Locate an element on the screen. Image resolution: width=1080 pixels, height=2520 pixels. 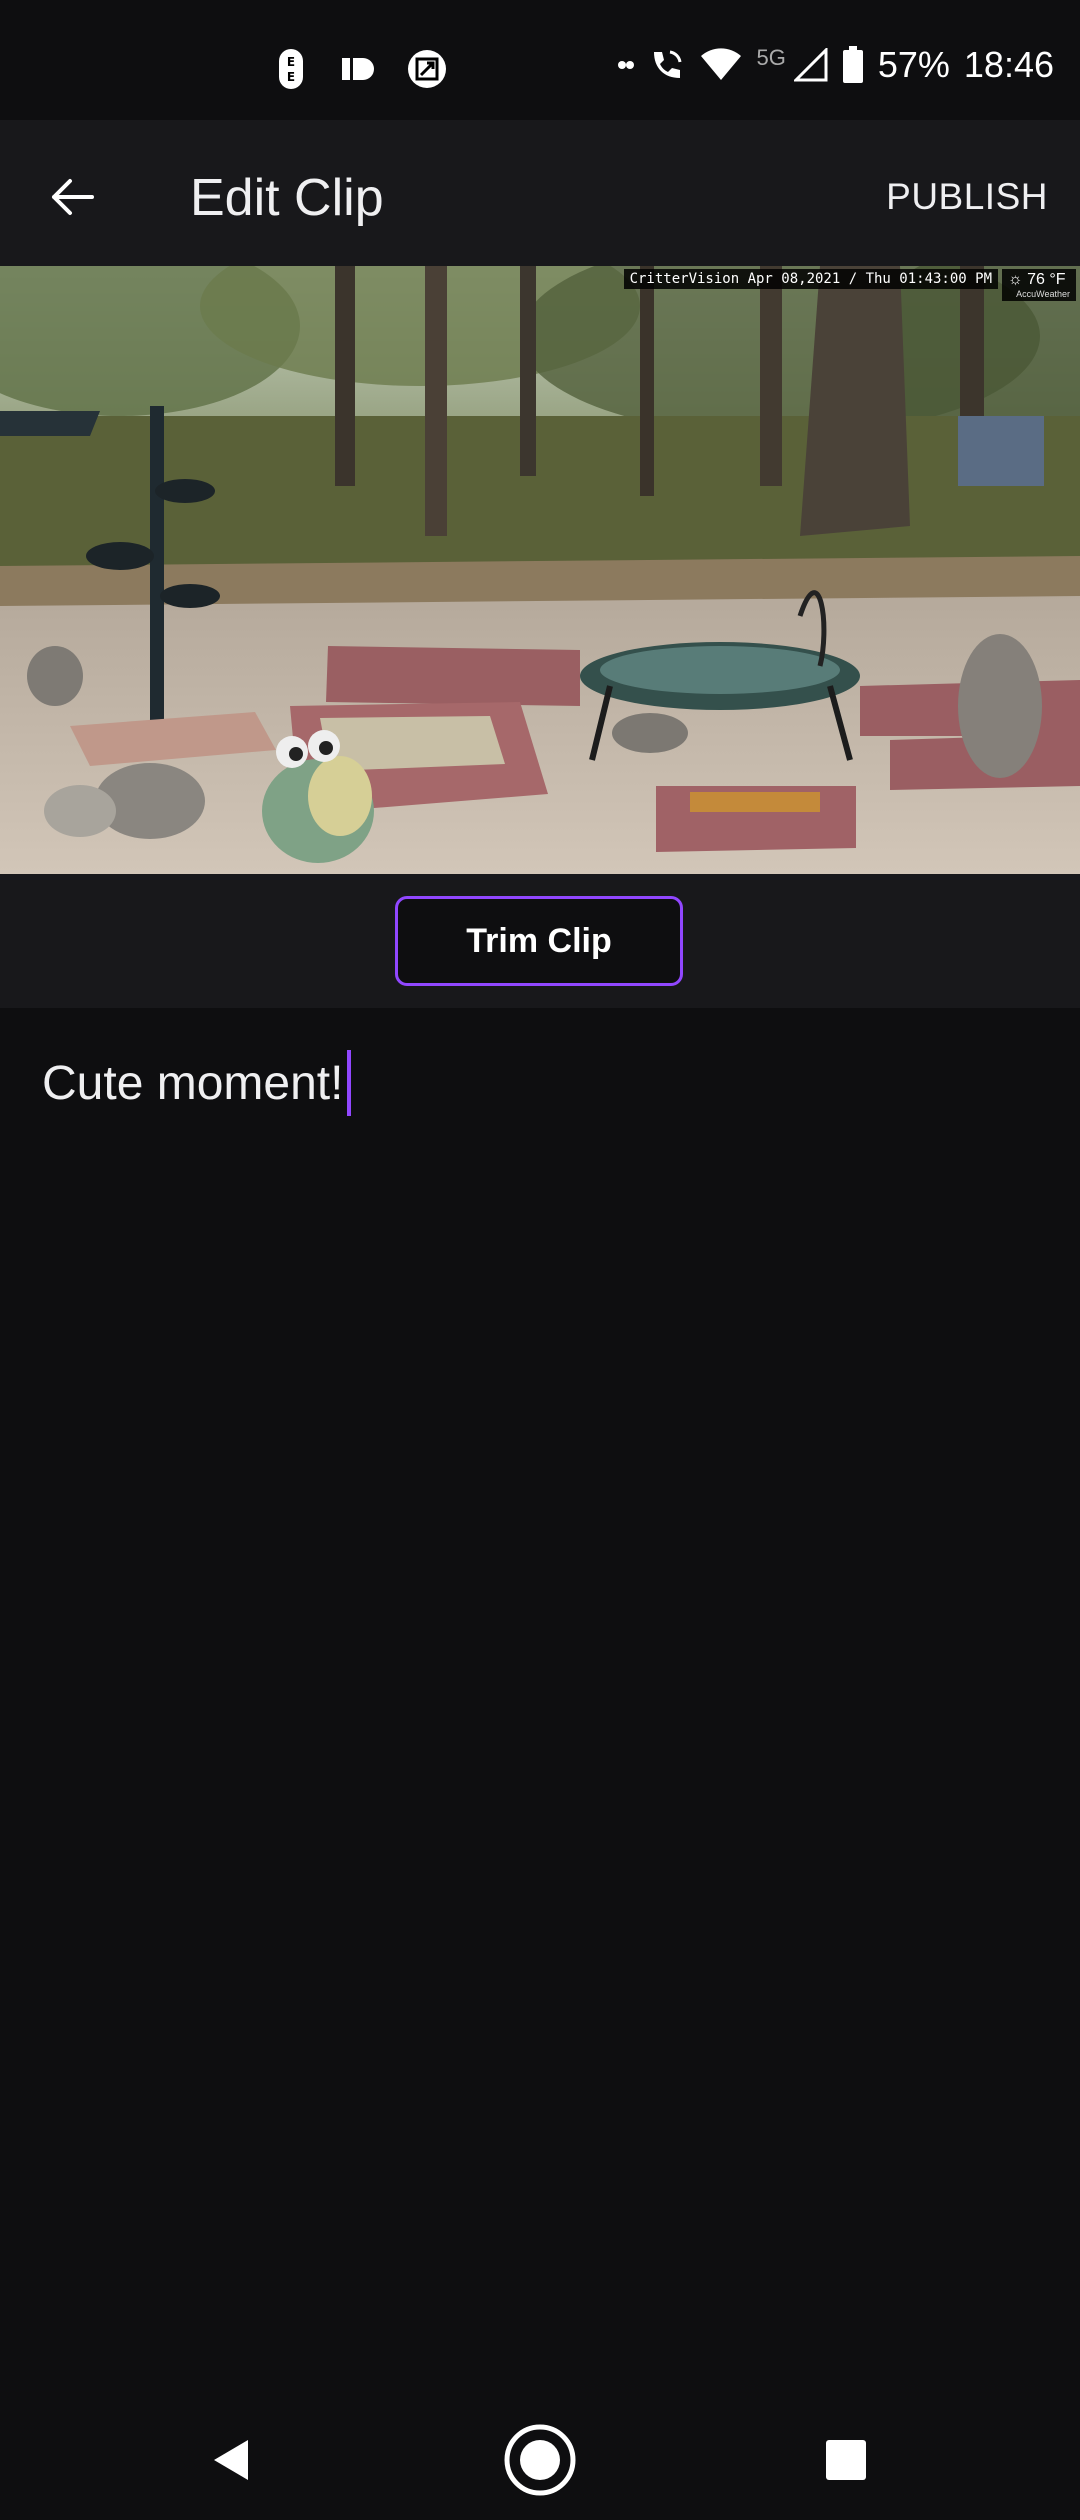
trim-section: Trim Clip is located at coordinates (540, 941).